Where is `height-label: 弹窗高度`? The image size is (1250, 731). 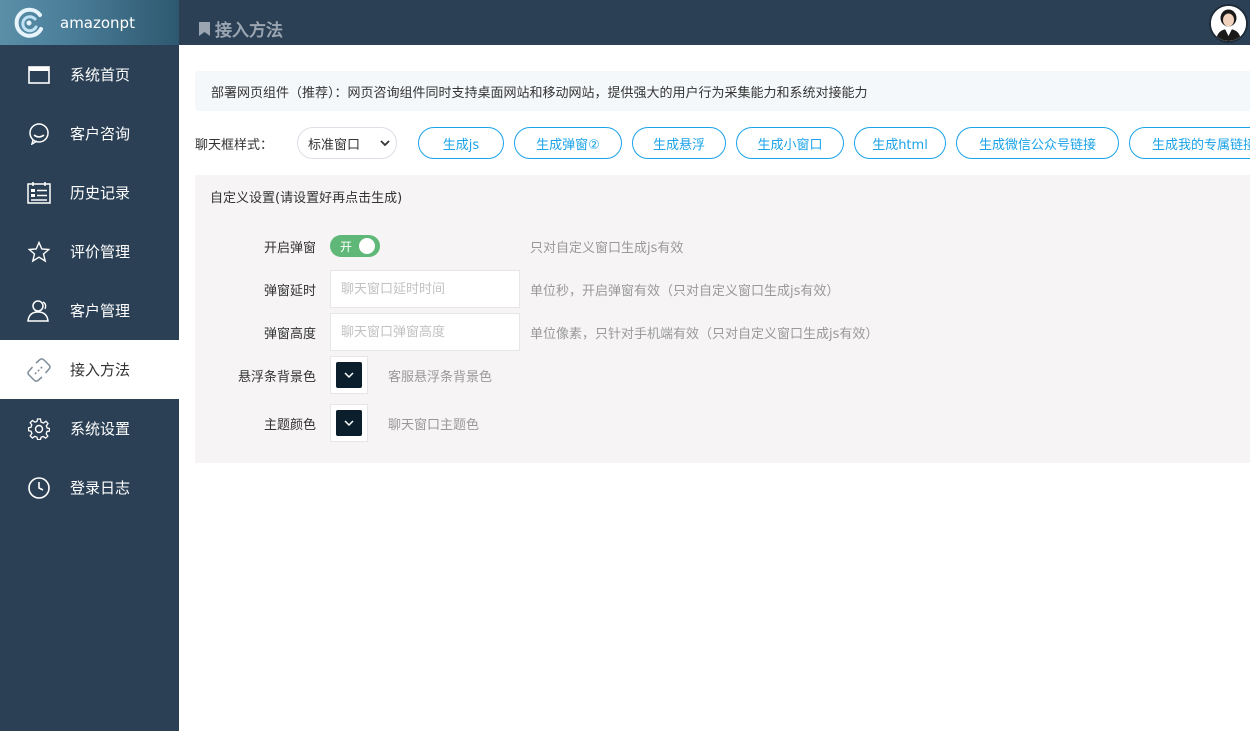
height-label: 弹窗高度 is located at coordinates (289, 334).